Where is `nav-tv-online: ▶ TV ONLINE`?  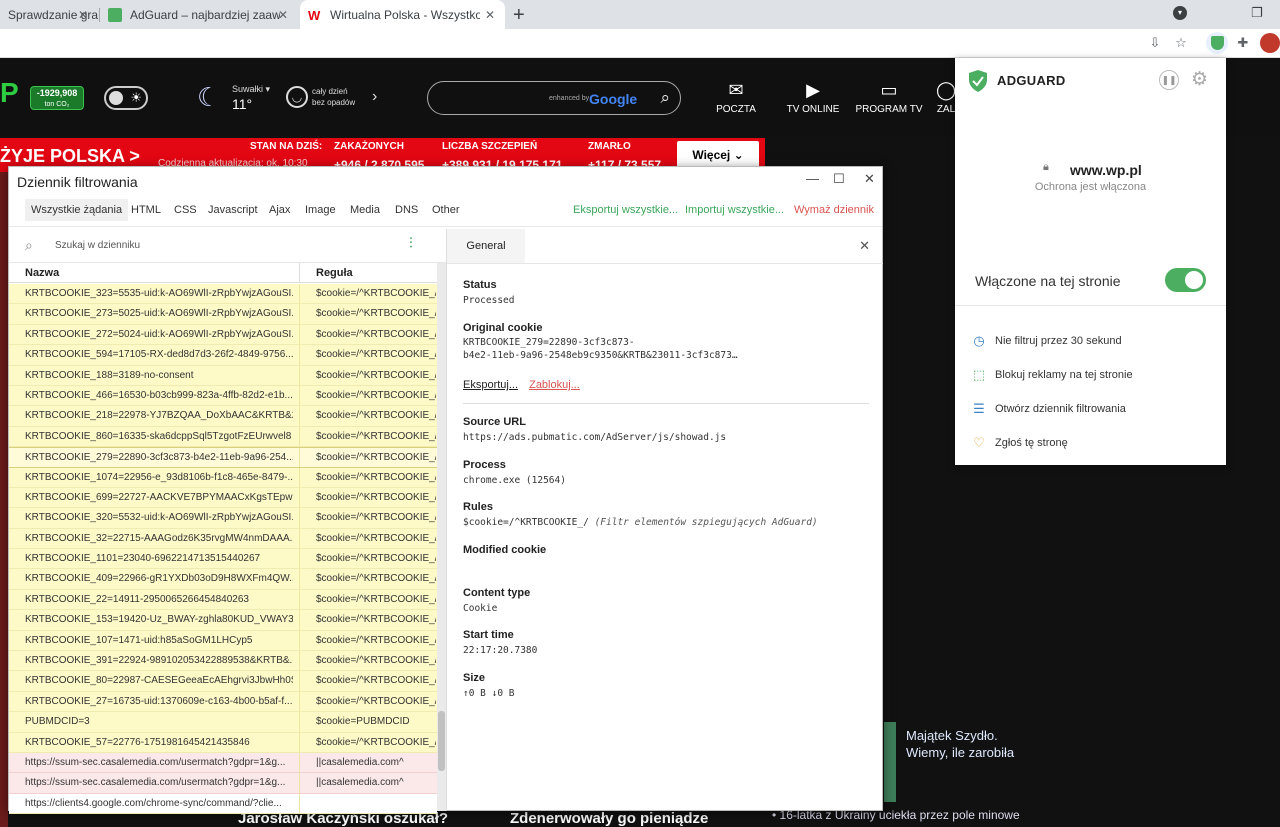 nav-tv-online: ▶ TV ONLINE is located at coordinates (813, 97).